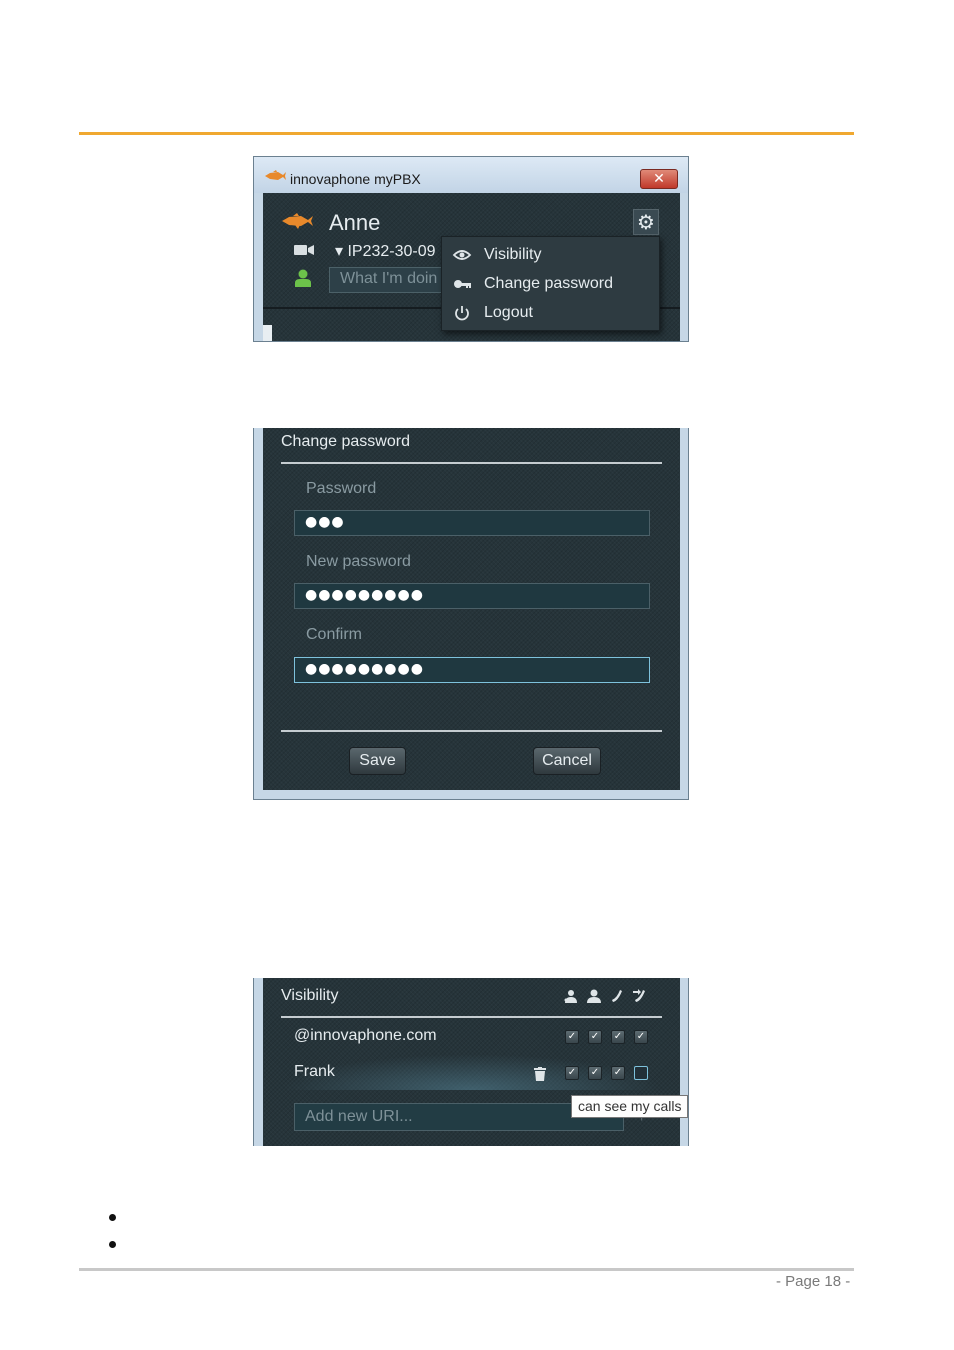 The image size is (954, 1350). What do you see at coordinates (334, 634) in the screenshot?
I see `confirm-label: Confirm` at bounding box center [334, 634].